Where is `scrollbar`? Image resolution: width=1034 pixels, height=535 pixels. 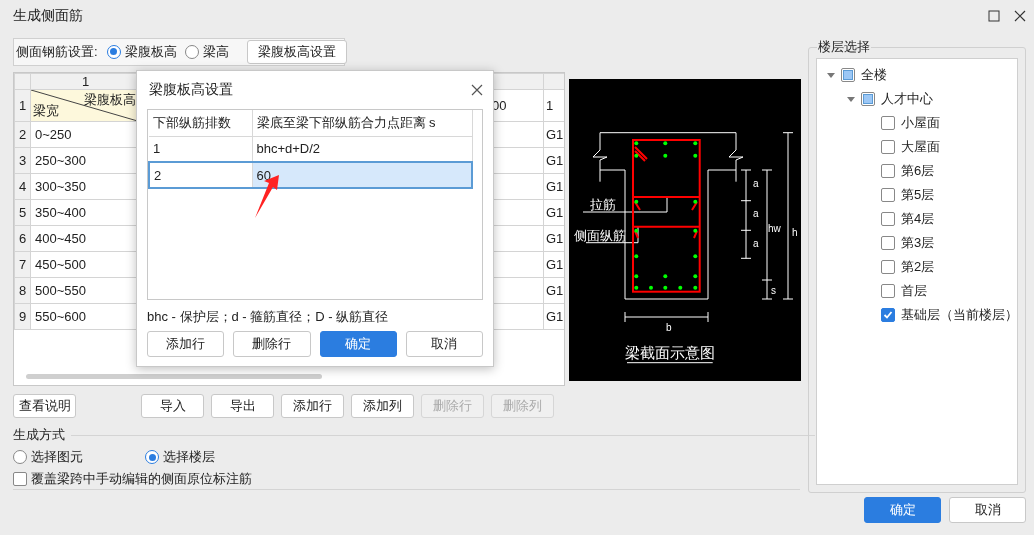
scrollbar is located at coordinates (174, 376).